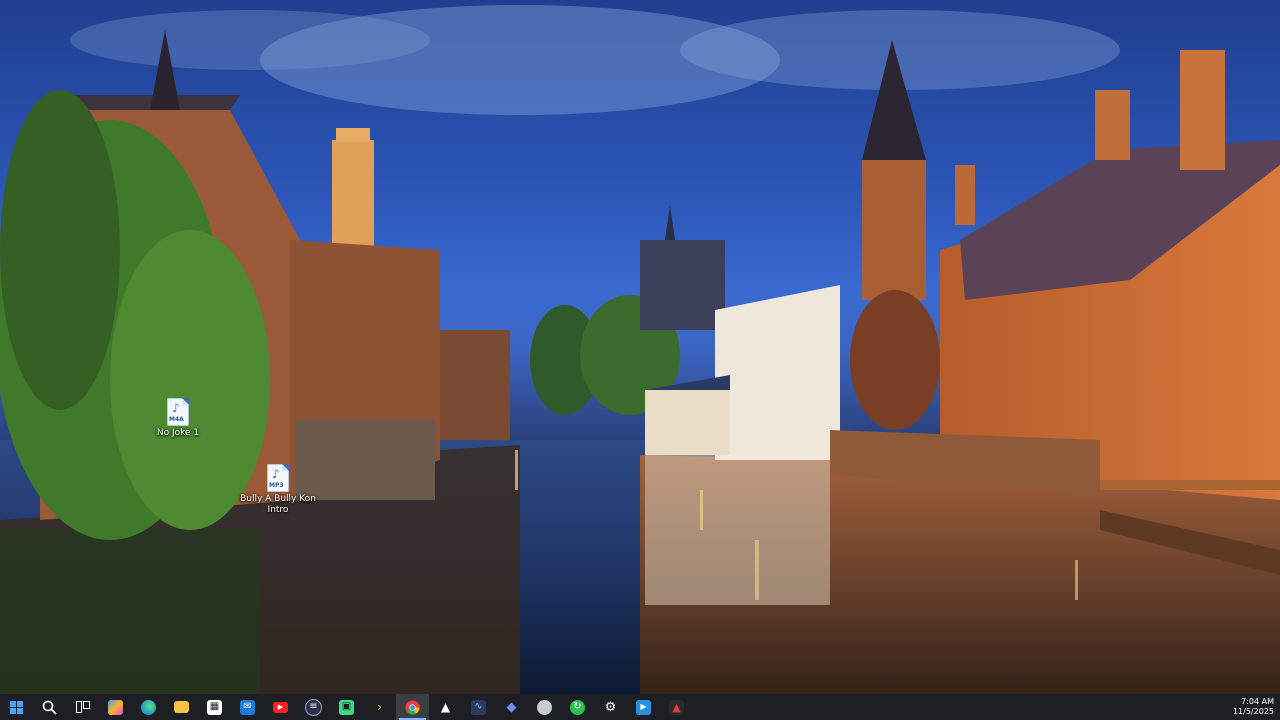  Describe the element at coordinates (1253, 711) in the screenshot. I see `clock-date: 11/5/2025` at that location.